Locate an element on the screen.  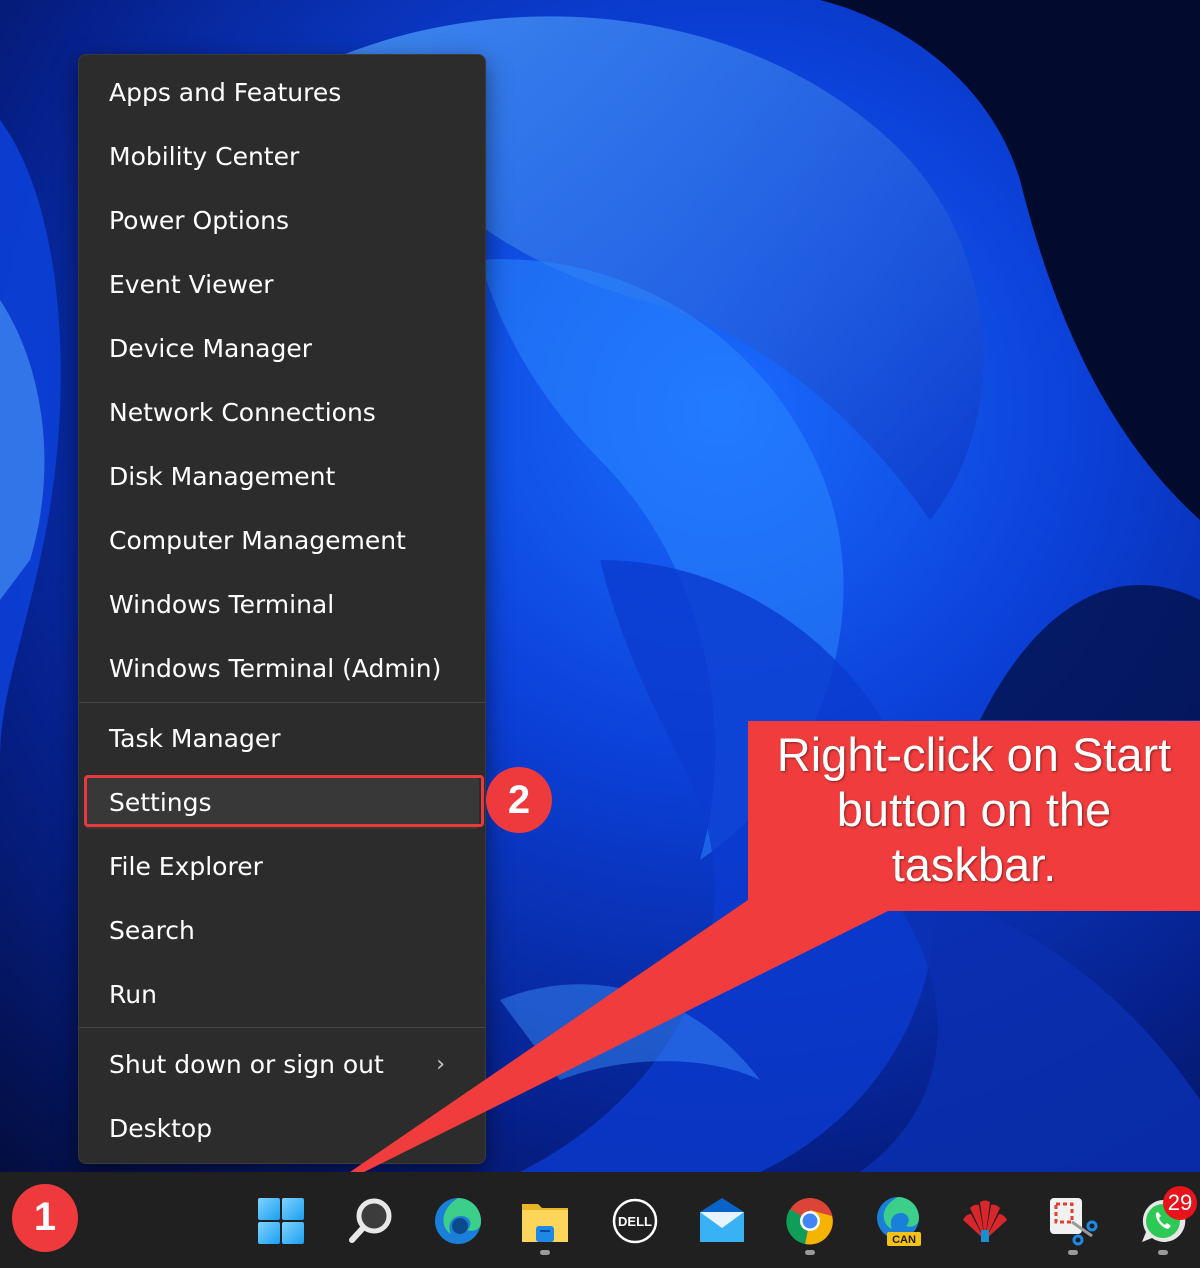
menu-item-label: Shut down or sign out is located at coordinates (246, 1064).